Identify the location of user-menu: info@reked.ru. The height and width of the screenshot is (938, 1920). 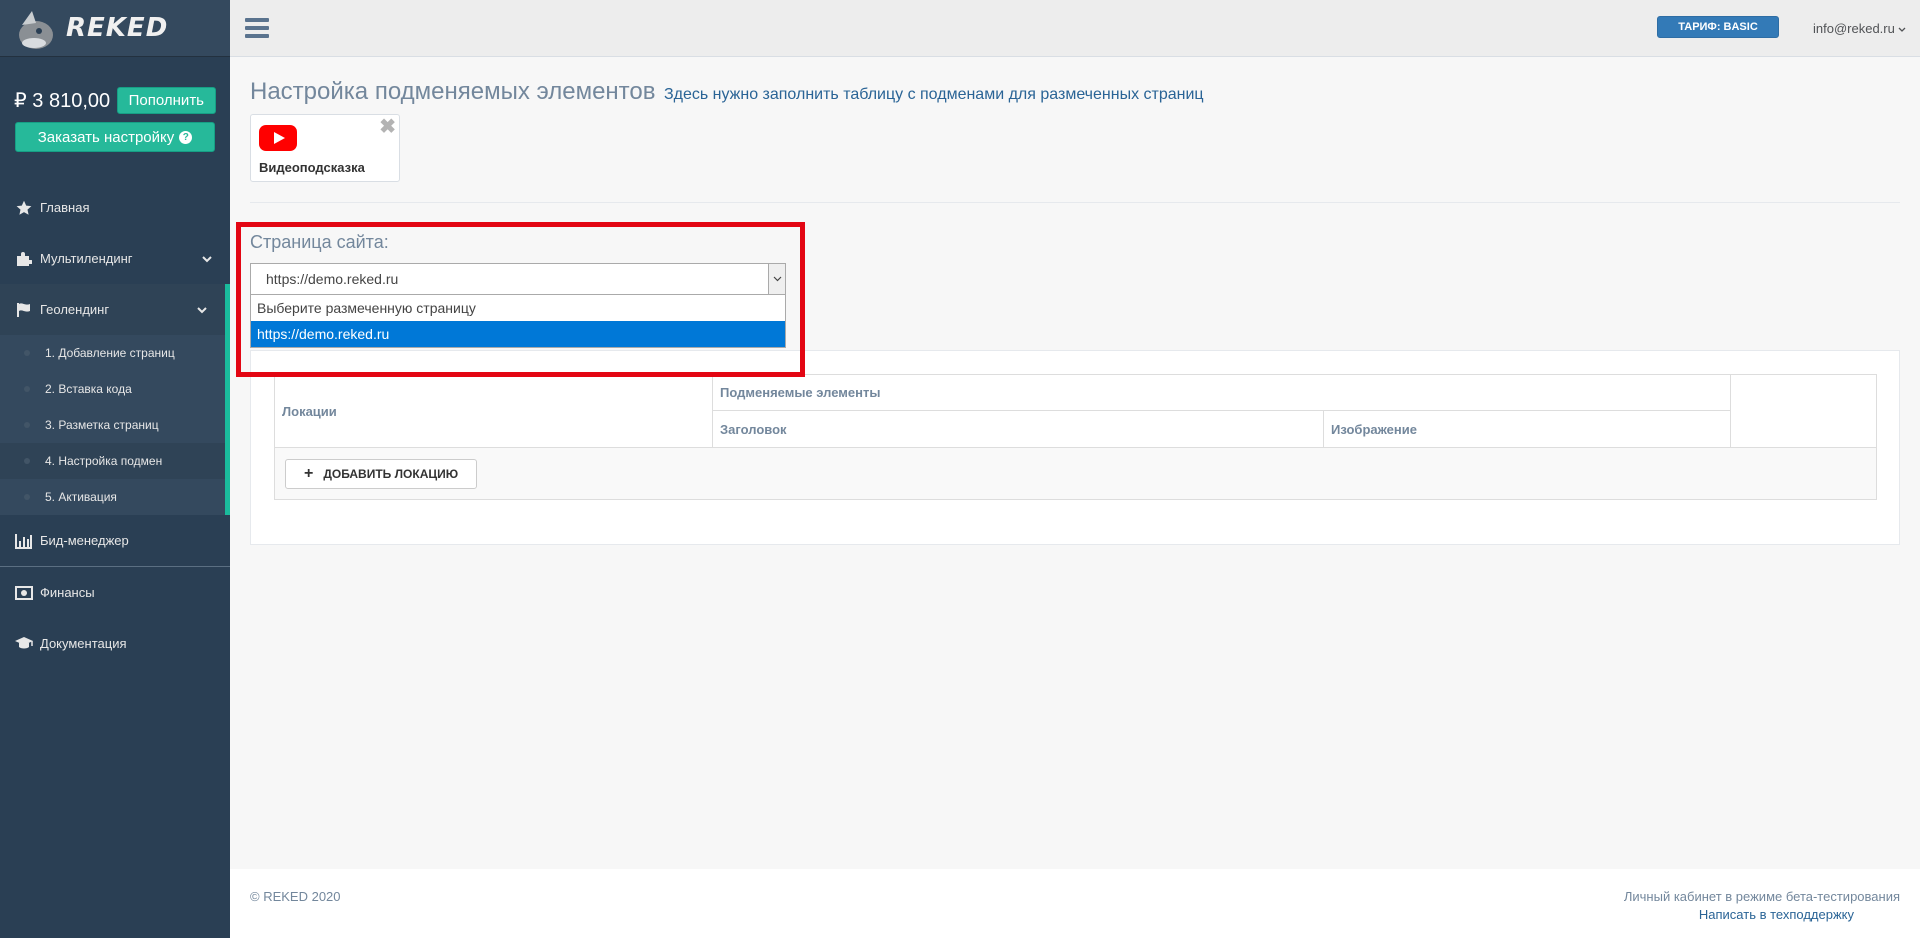
(1859, 28).